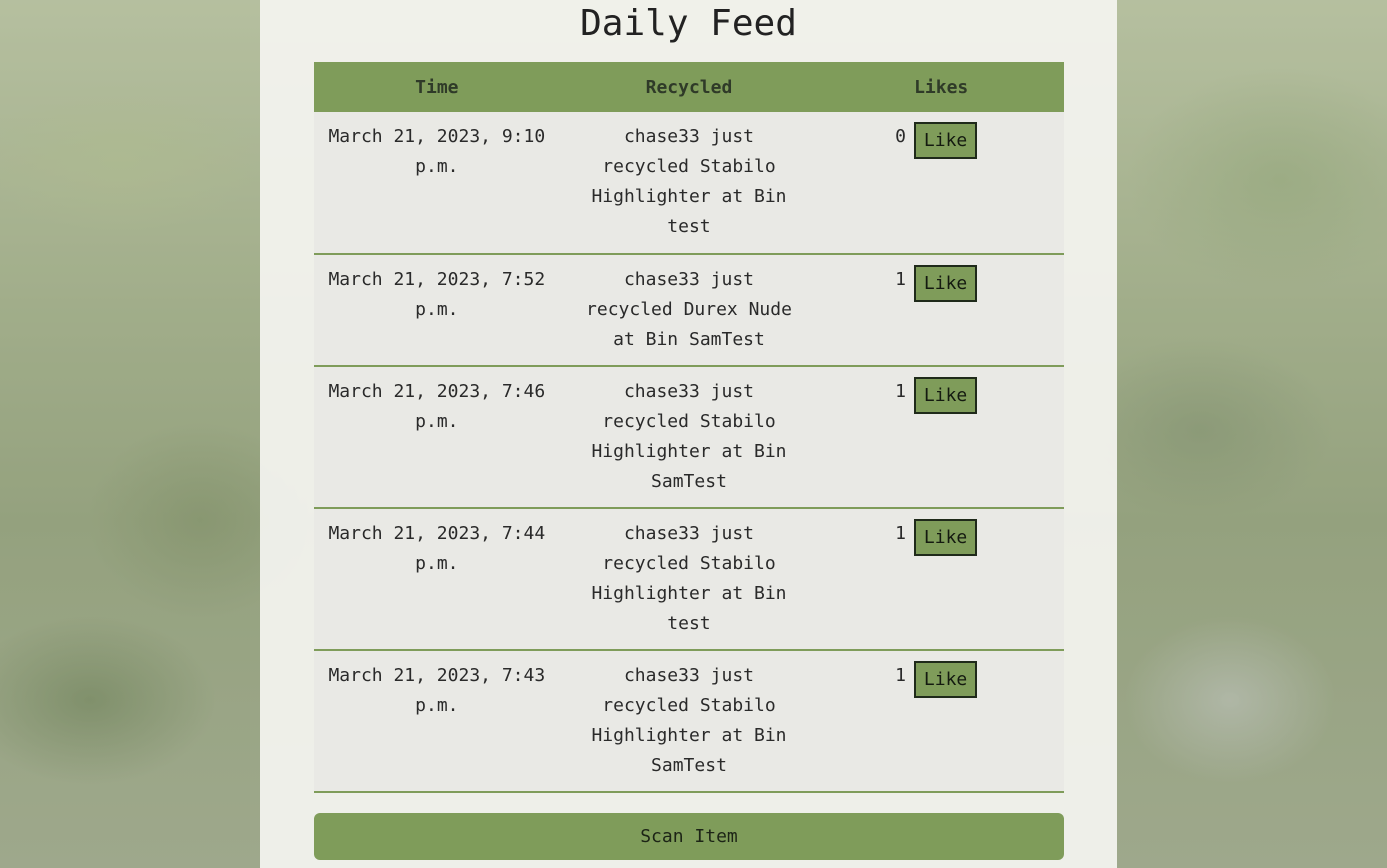 This screenshot has width=1387, height=868. I want to click on header-time: Time, so click(437, 87).